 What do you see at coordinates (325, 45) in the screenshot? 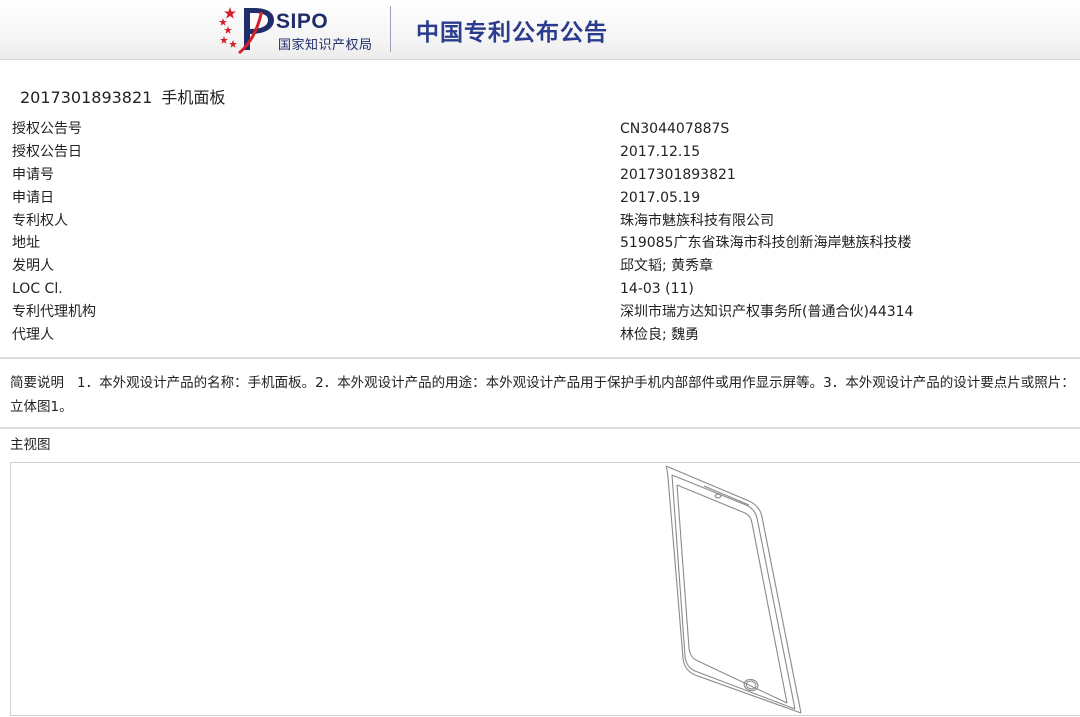
I see `logo-subtitle: 国家知识产权局` at bounding box center [325, 45].